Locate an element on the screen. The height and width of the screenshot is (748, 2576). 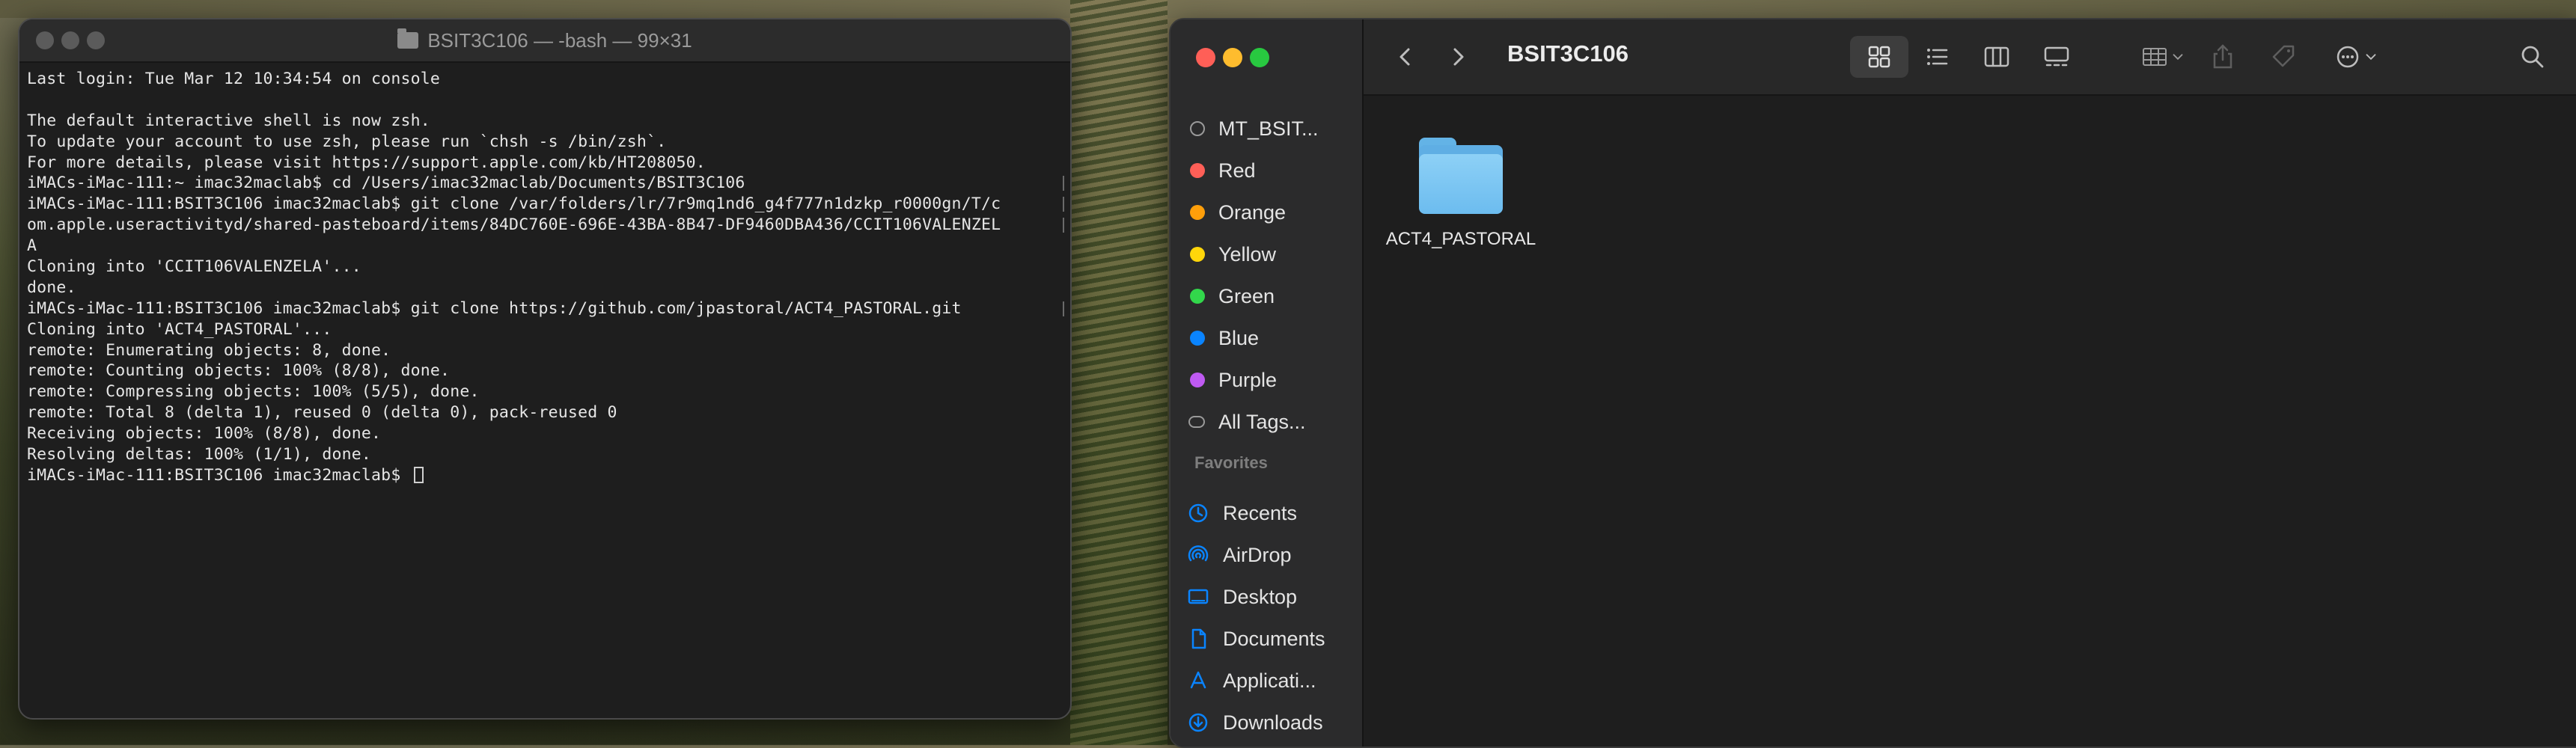
gallery-view-button is located at coordinates (2057, 57).